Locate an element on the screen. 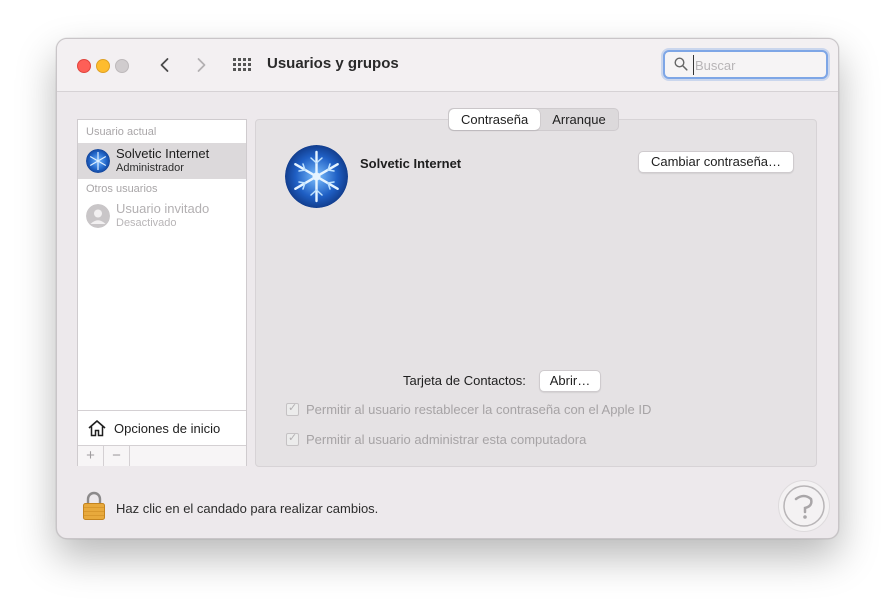 Image resolution: width=893 pixels, height=612 pixels. minimize-window-button is located at coordinates (103, 66).